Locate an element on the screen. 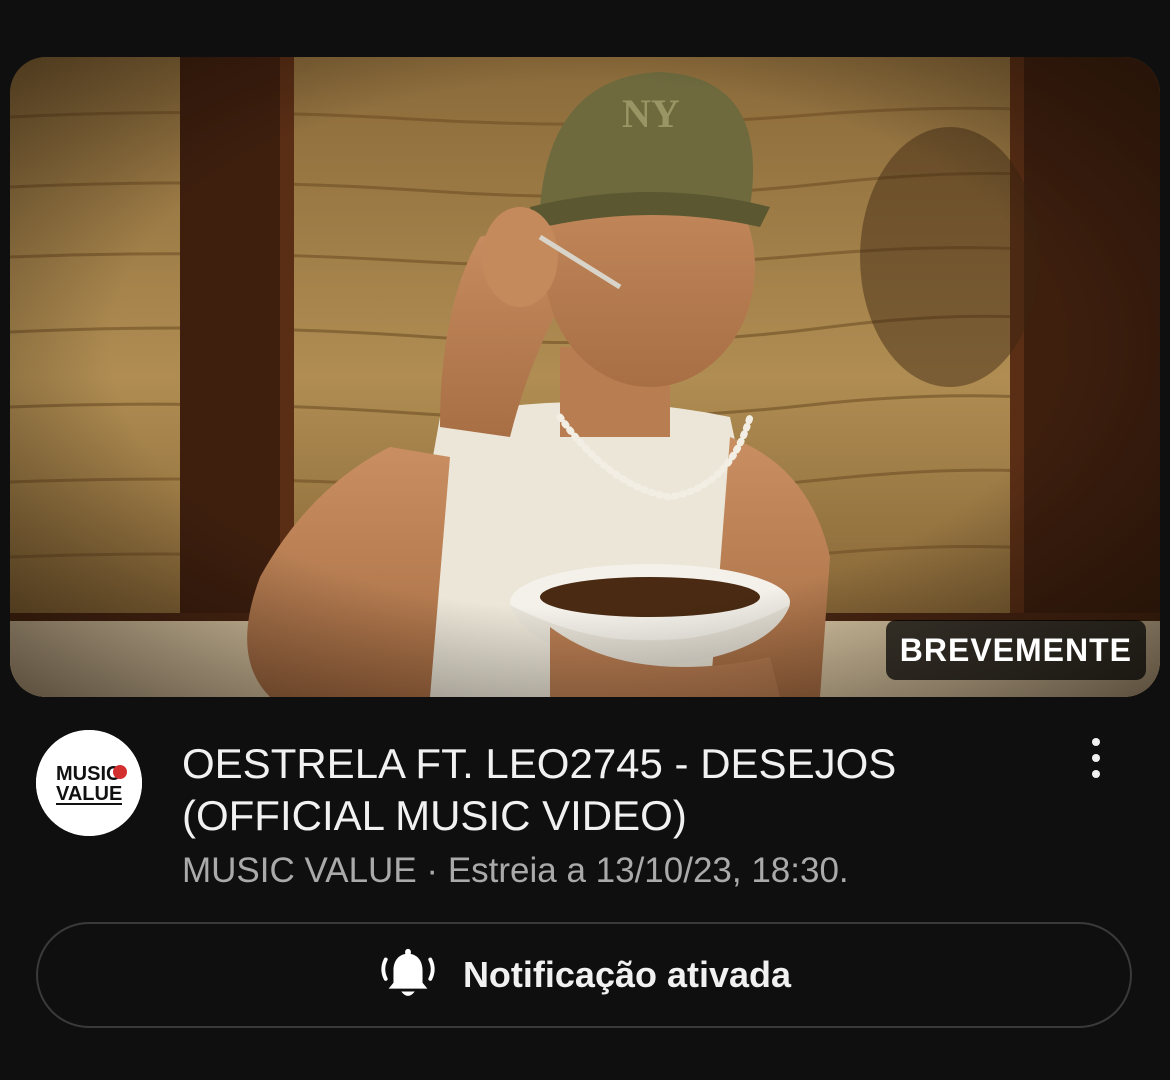 The image size is (1170, 1080). video-title-line1: OESTRELA FT. LEO2745 - DESEJOS is located at coordinates (539, 763).